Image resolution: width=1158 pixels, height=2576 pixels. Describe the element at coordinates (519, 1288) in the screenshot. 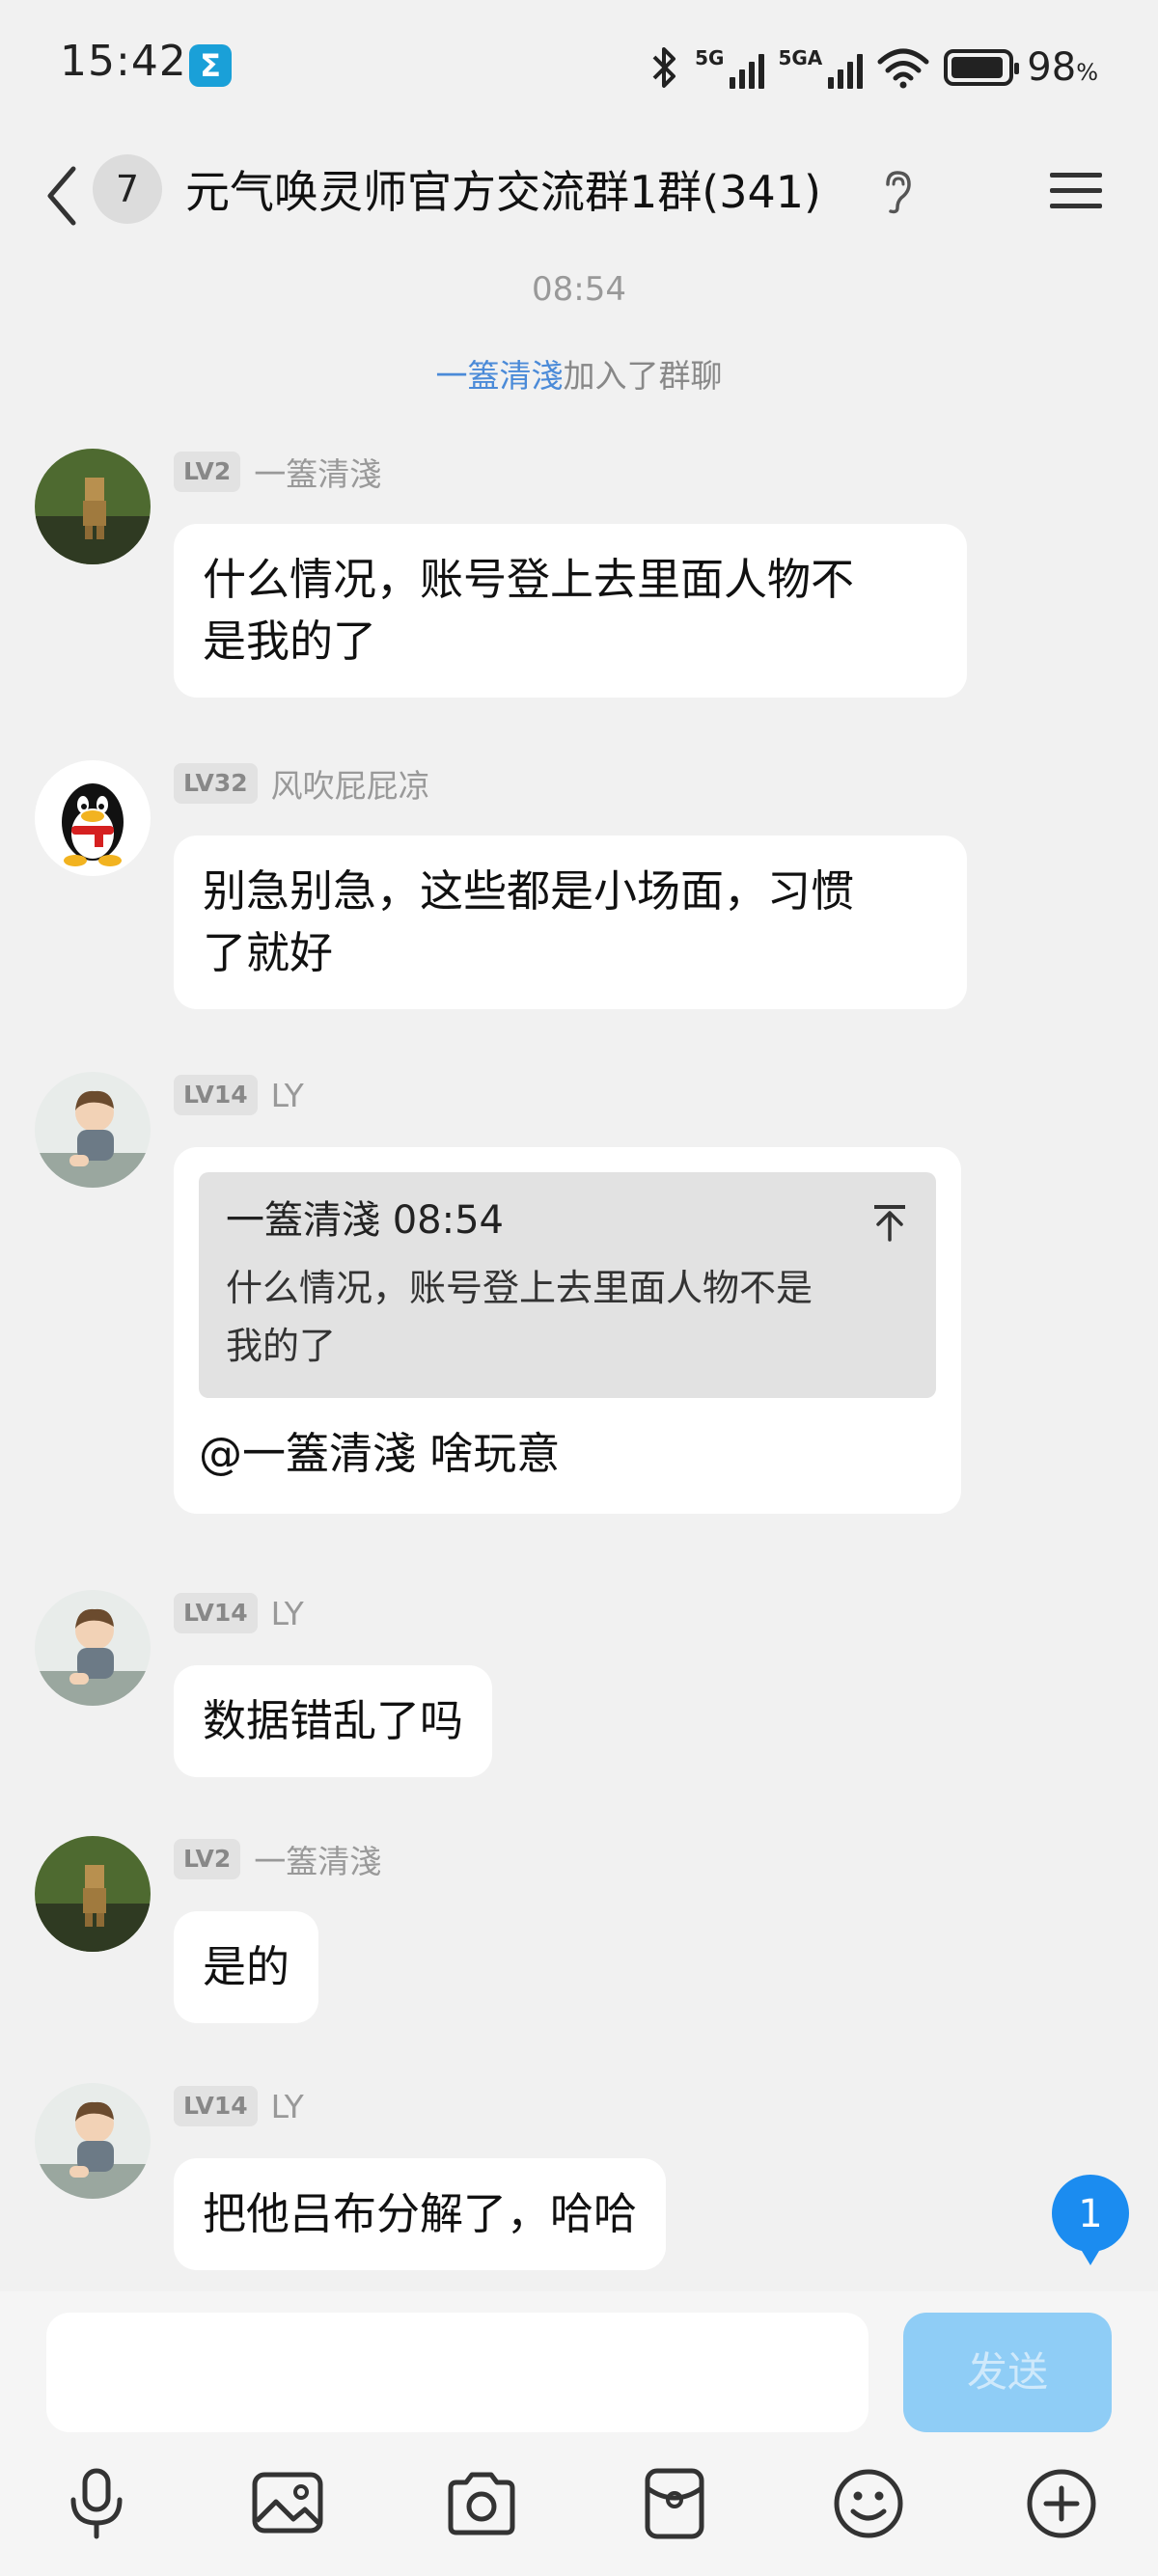

I see `quote-text-line: 什么情况，账号登上去里面人物不是` at that location.